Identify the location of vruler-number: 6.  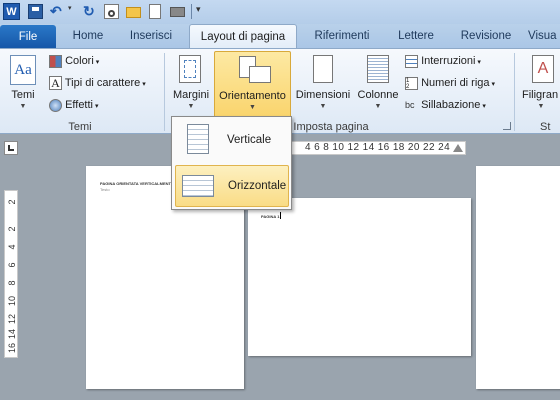
(12, 265).